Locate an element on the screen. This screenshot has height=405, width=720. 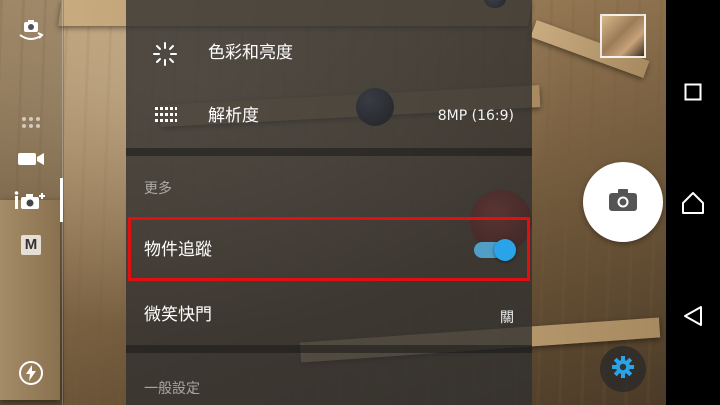
flash-auto-icon is located at coordinates (31, 373).